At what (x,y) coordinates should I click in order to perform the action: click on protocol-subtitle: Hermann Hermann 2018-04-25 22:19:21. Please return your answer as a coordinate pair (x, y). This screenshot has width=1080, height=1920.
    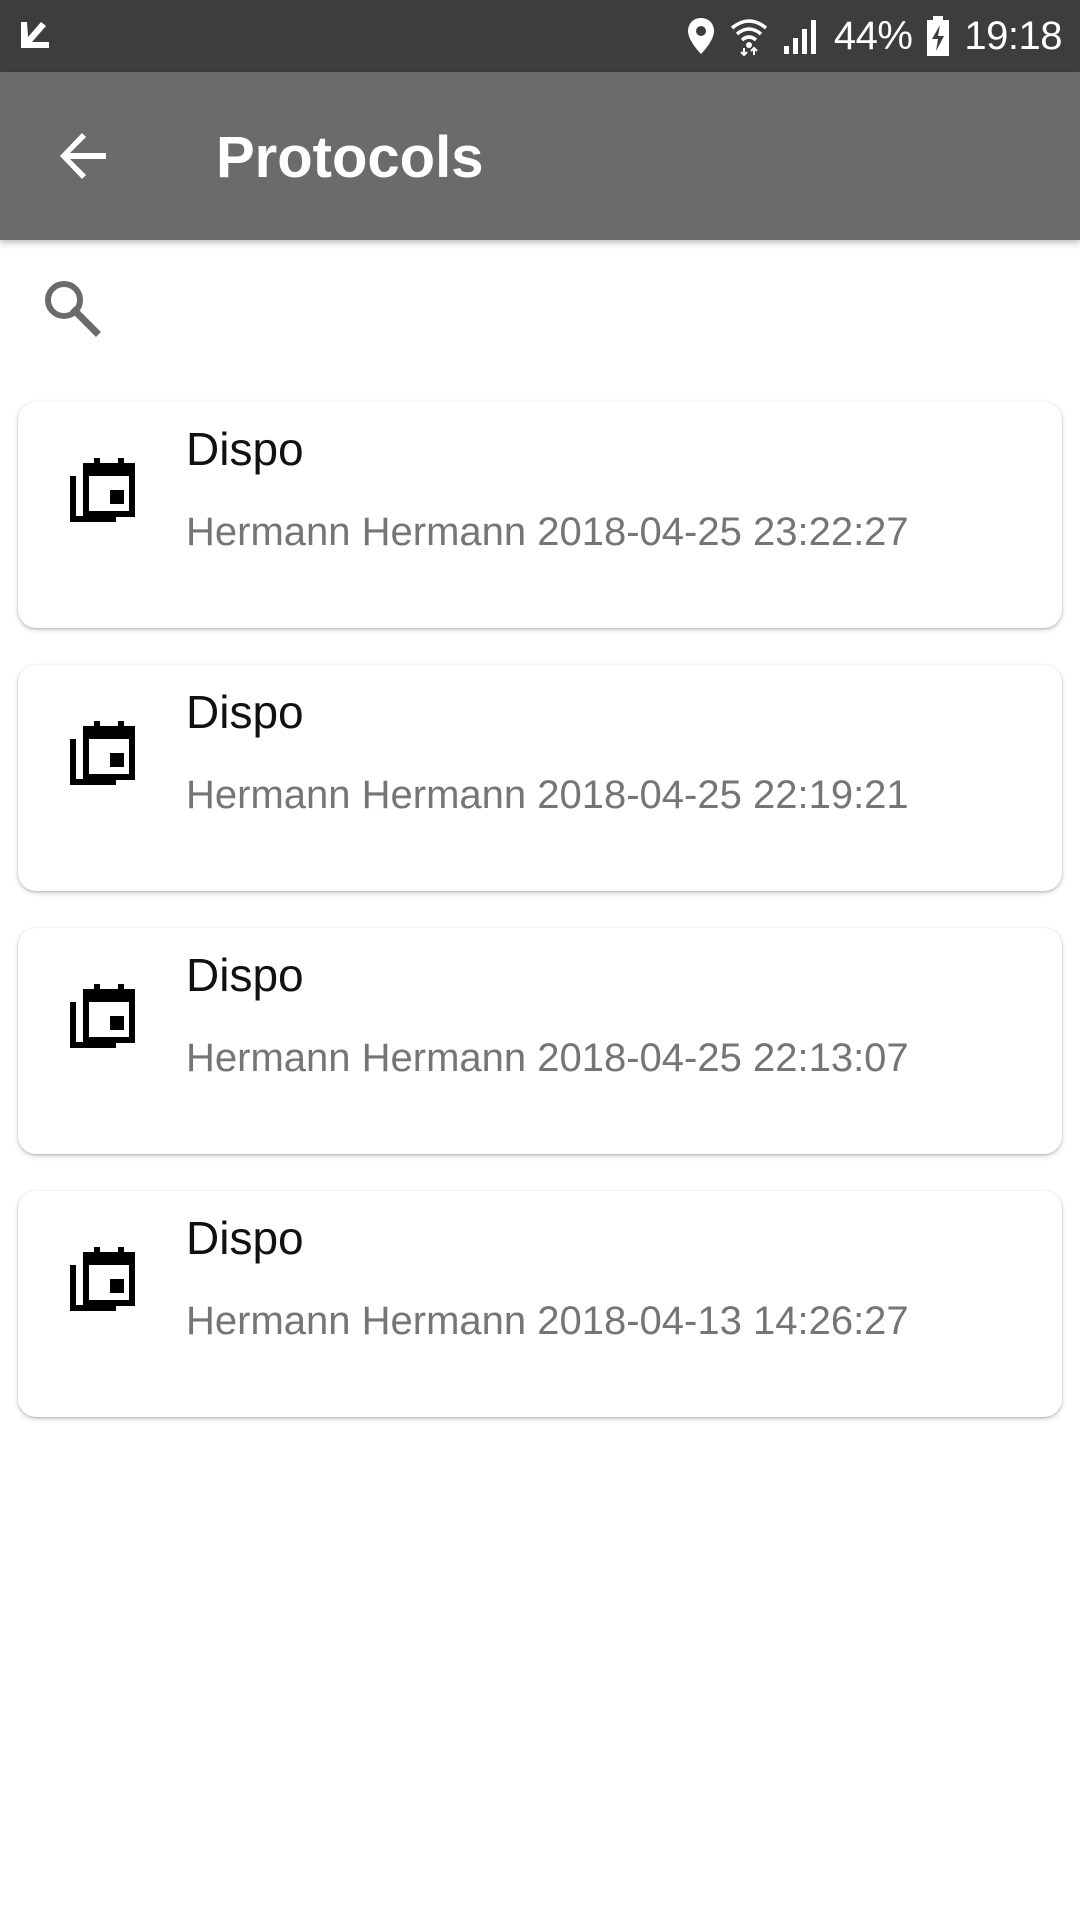
    Looking at the image, I should click on (547, 795).